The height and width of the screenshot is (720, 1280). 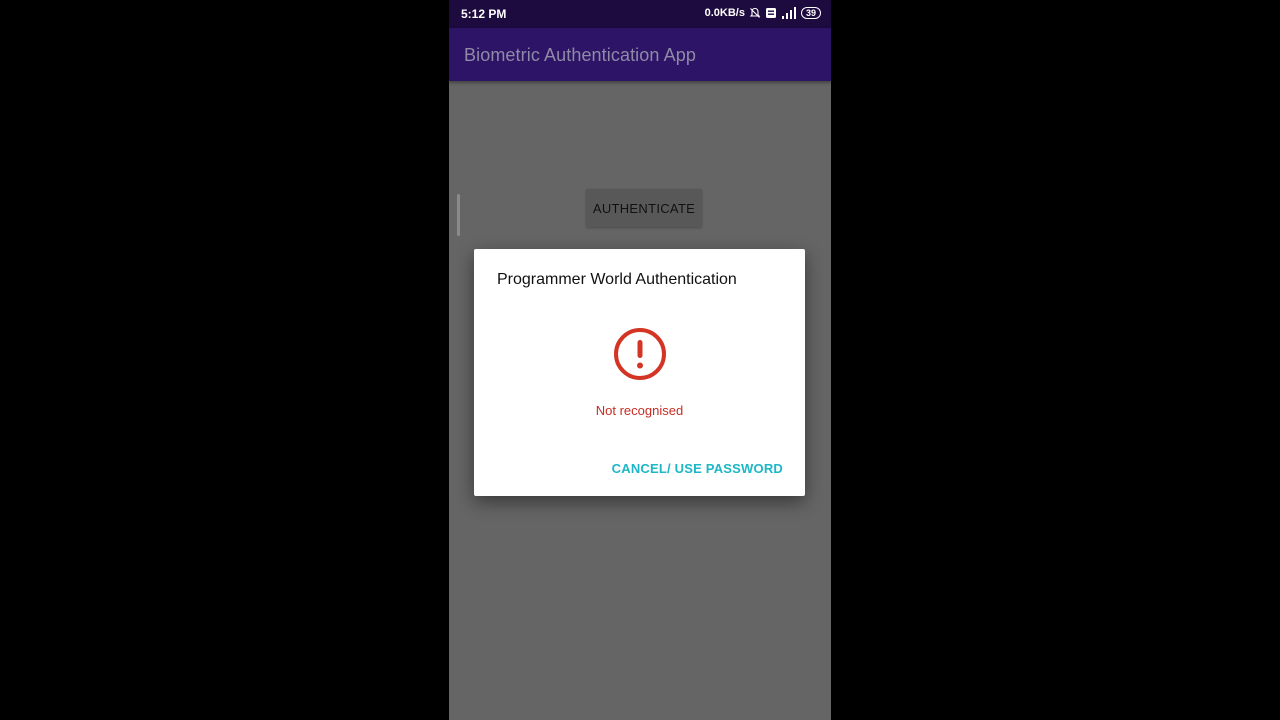 I want to click on cancel-use-password-button: CANCEL/ USE PASSWORD, so click(x=697, y=468).